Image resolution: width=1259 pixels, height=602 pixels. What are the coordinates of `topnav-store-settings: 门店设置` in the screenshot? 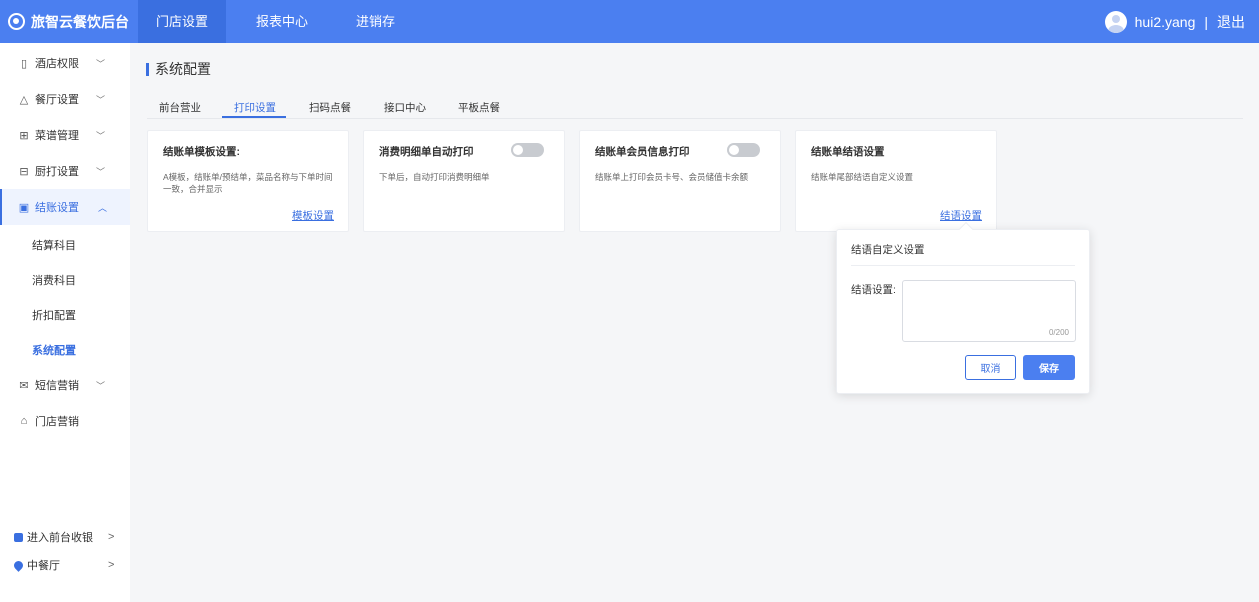 It's located at (182, 21).